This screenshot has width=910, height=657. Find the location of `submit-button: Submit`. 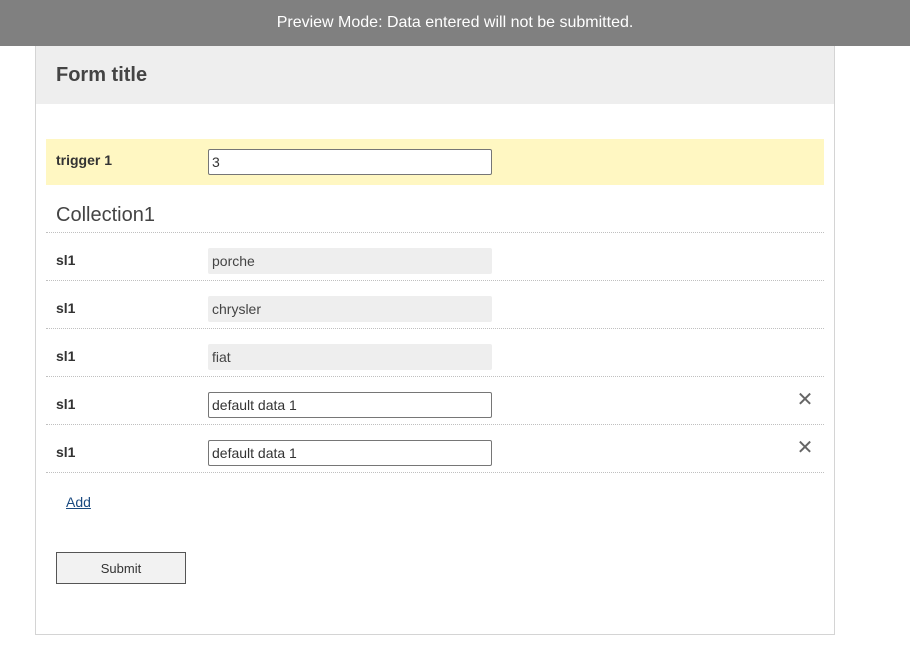

submit-button: Submit is located at coordinates (121, 568).